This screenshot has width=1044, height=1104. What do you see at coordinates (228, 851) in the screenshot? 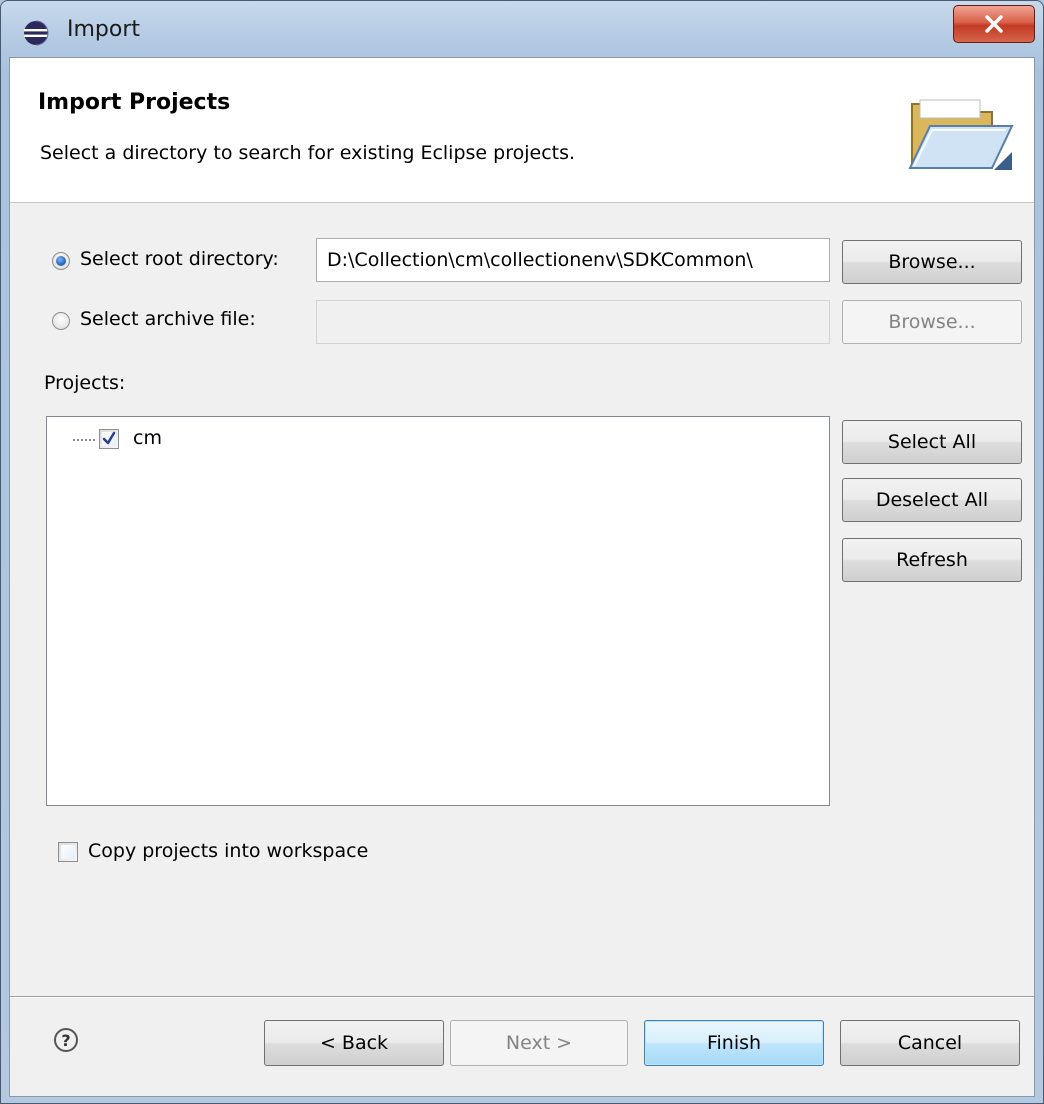
I see `copy-into-workspace-label: Copy projects into workspace` at bounding box center [228, 851].